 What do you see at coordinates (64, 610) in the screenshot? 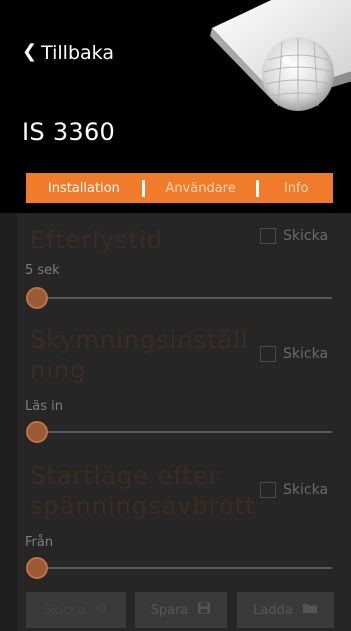
I see `send-label: Skicka` at bounding box center [64, 610].